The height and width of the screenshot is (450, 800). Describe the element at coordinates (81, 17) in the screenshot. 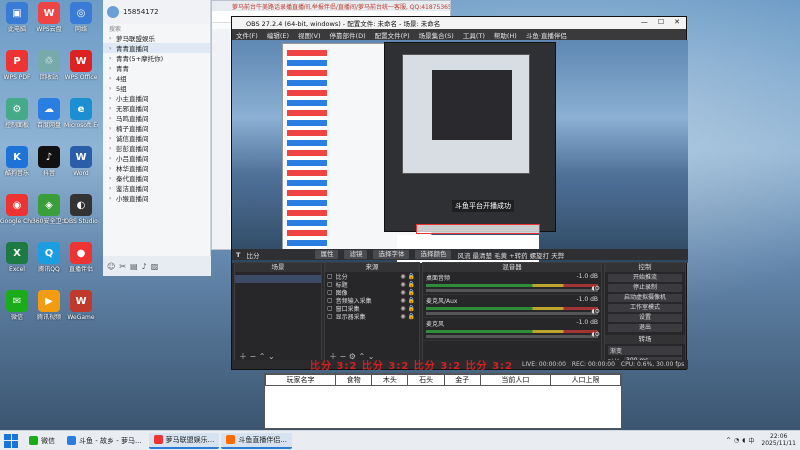

I see `desktop-icon: ◎ 网络` at that location.